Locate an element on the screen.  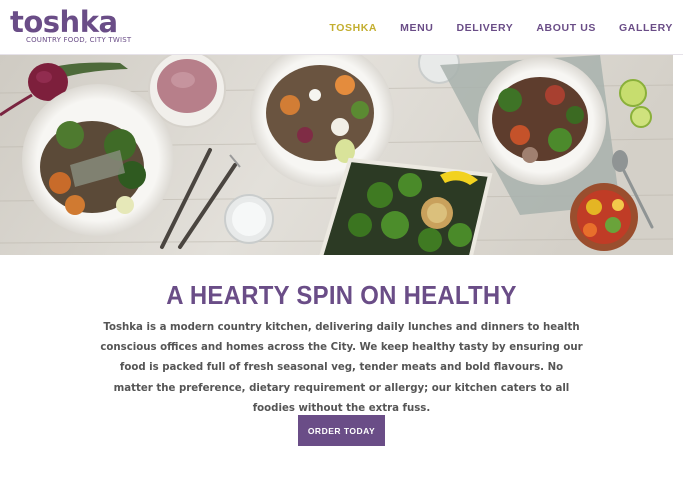
logo: toshka COUNTRY FOOD, CITY TWIST is located at coordinates (71, 27).